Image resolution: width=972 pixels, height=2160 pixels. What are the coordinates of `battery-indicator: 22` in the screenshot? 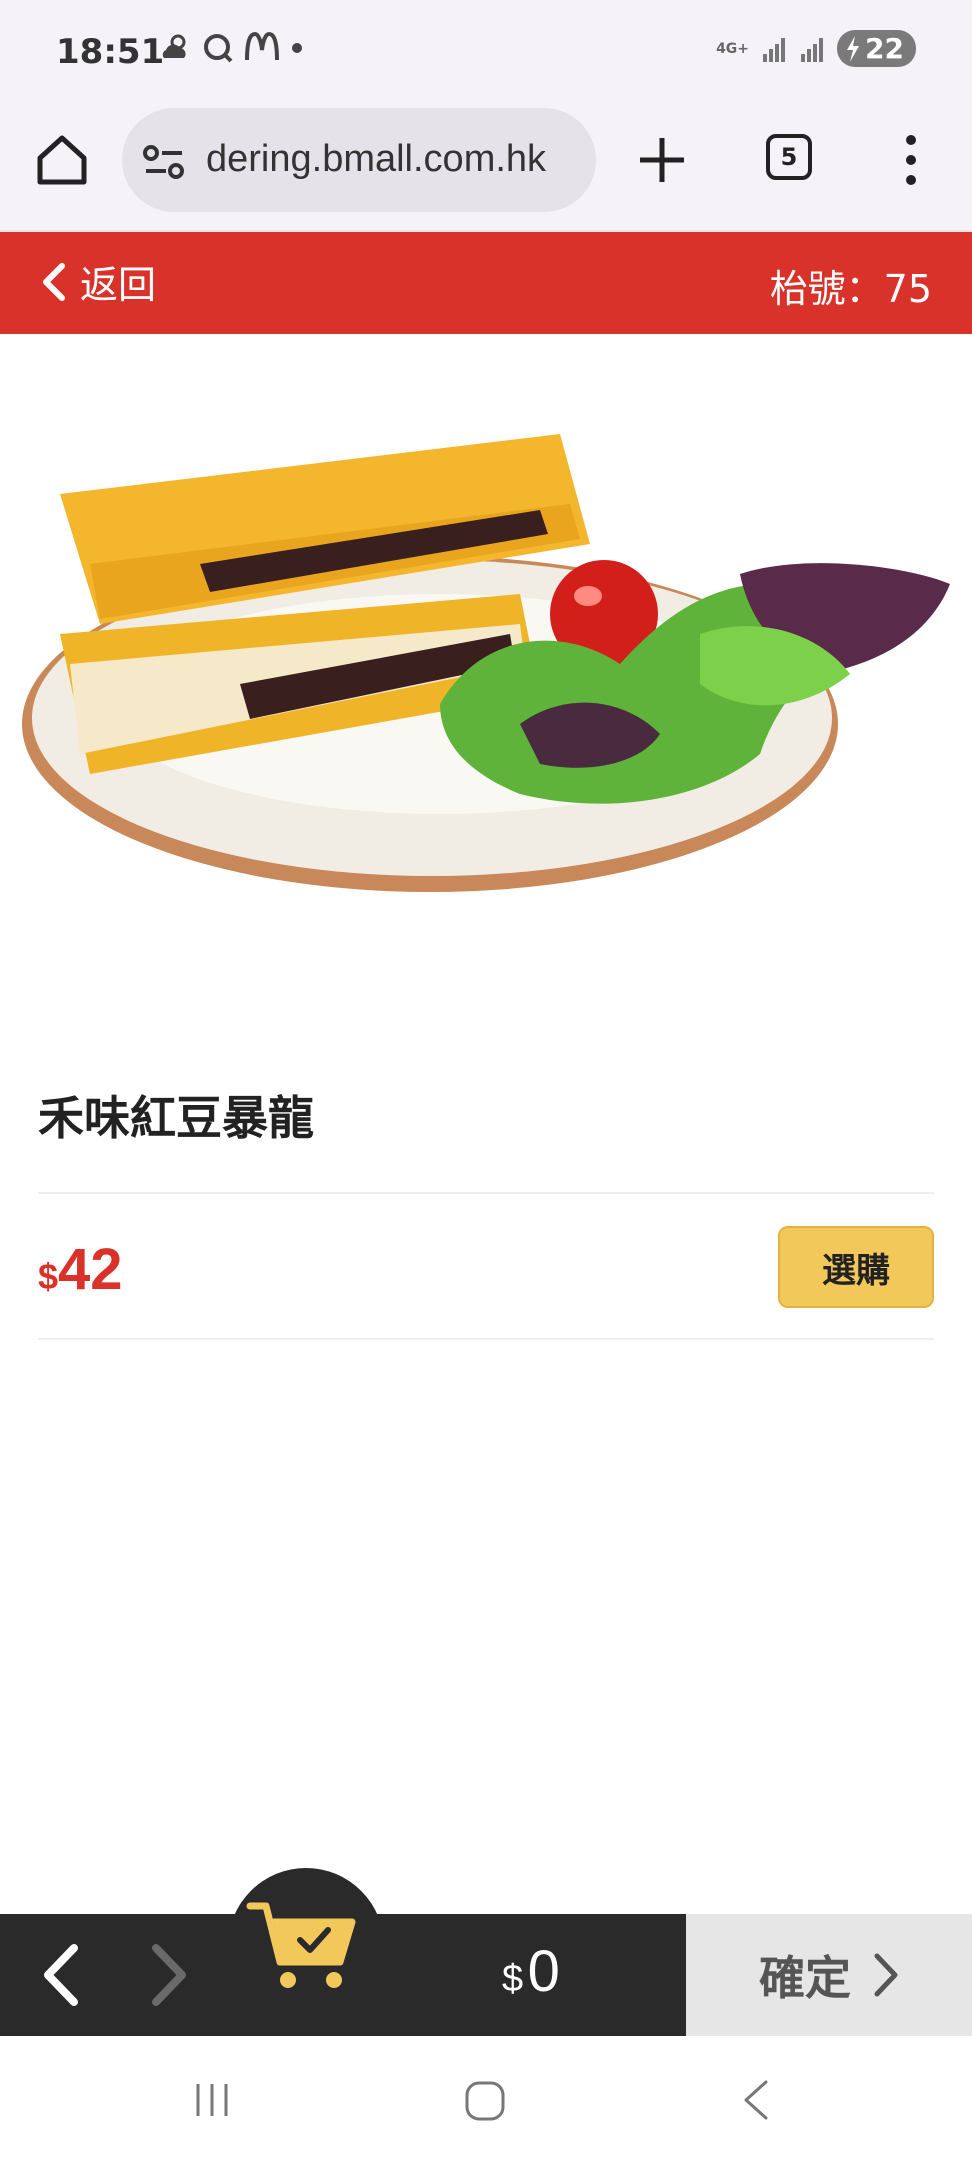 It's located at (876, 48).